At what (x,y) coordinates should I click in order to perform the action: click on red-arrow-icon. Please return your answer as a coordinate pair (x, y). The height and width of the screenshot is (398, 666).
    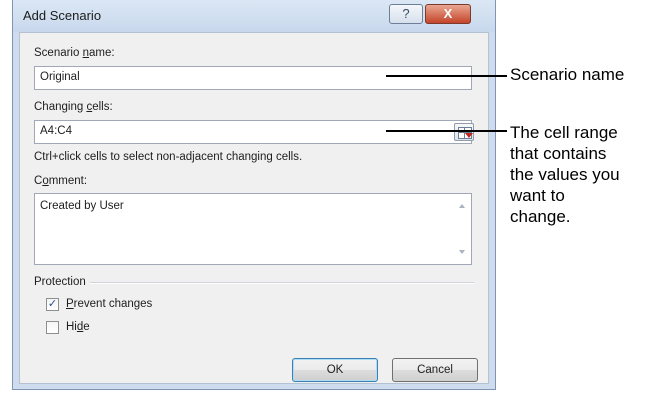
    Looking at the image, I should click on (469, 135).